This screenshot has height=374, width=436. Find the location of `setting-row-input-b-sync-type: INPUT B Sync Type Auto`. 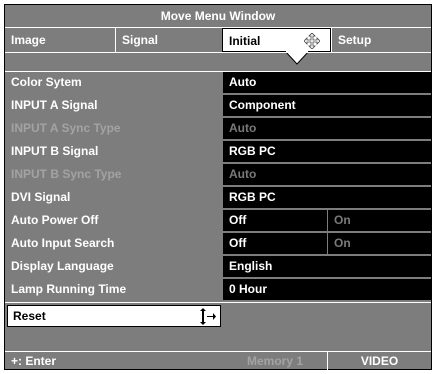

setting-row-input-b-sync-type: INPUT B Sync Type Auto is located at coordinates (218, 174).